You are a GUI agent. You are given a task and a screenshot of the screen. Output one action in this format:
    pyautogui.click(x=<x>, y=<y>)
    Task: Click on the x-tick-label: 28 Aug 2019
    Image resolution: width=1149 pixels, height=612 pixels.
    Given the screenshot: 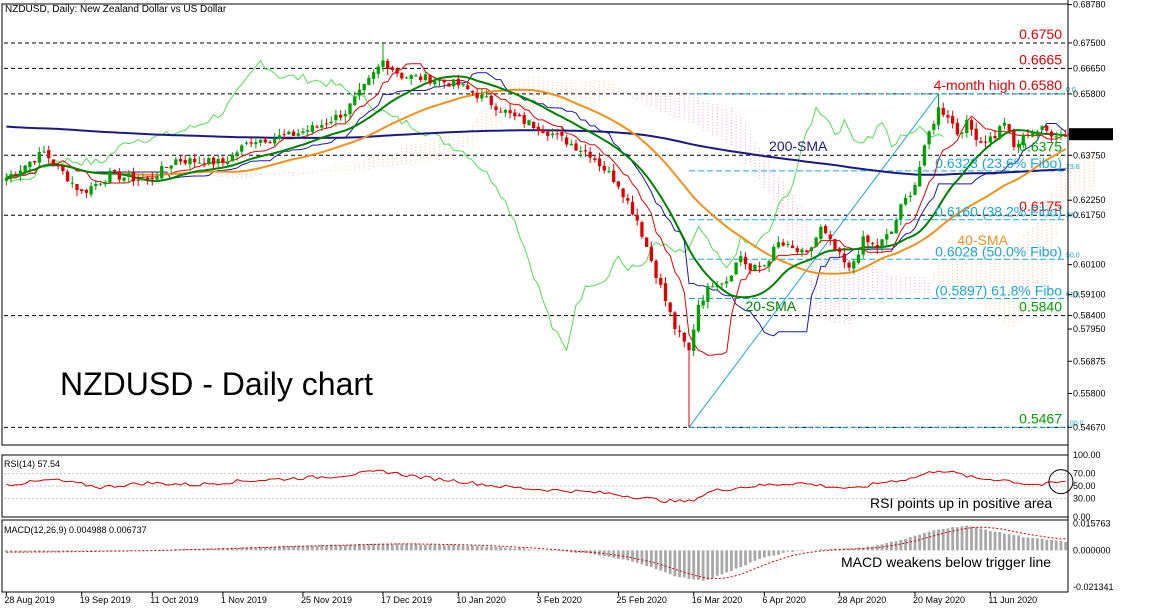 What is the action you would take?
    pyautogui.click(x=29, y=600)
    